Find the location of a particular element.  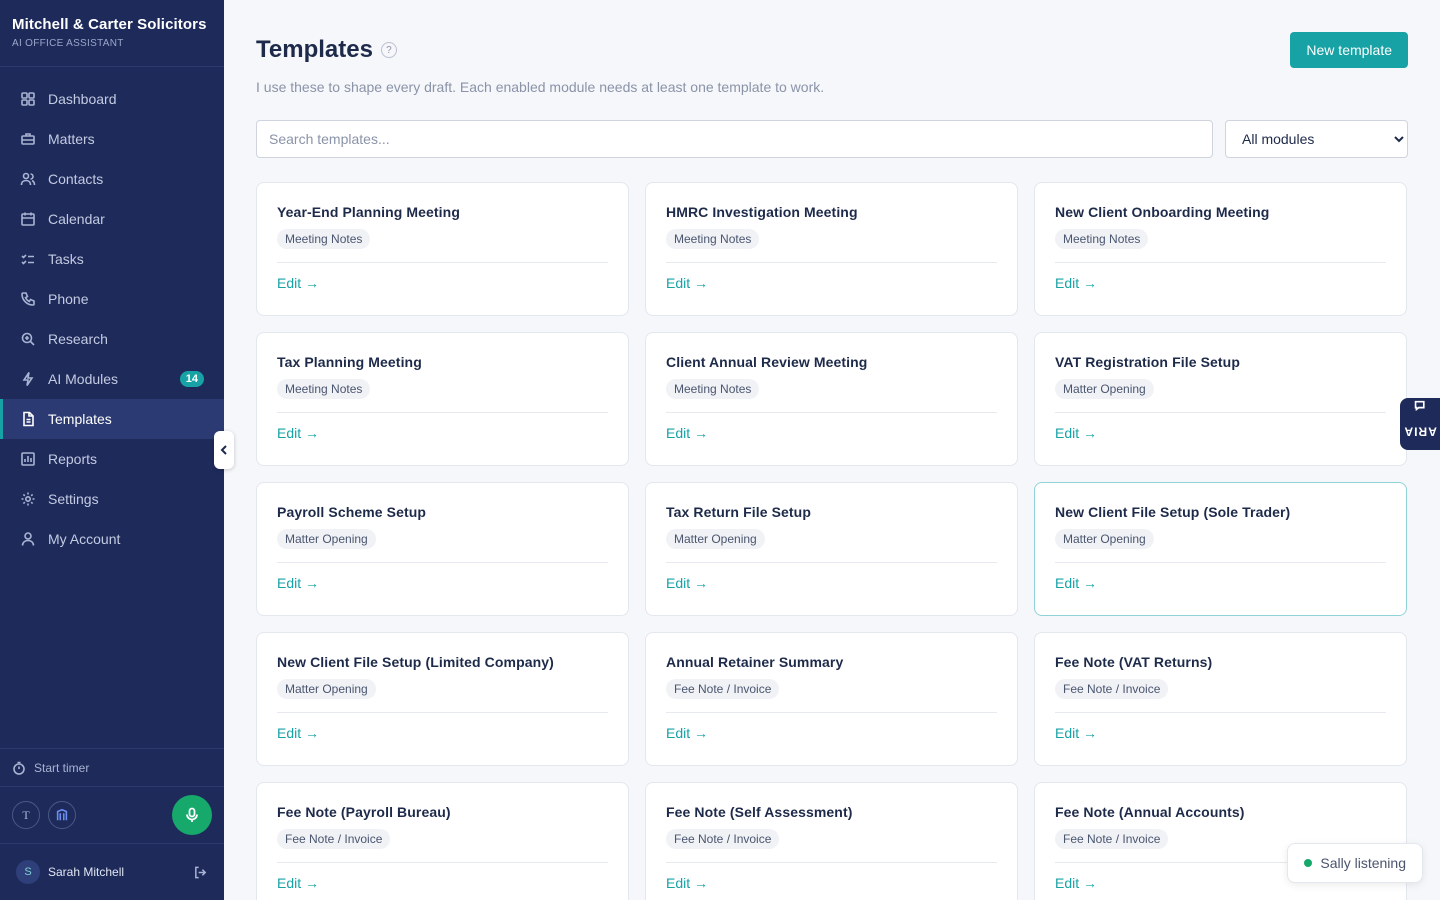

sidebar-item-label: Templates is located at coordinates (80, 419).